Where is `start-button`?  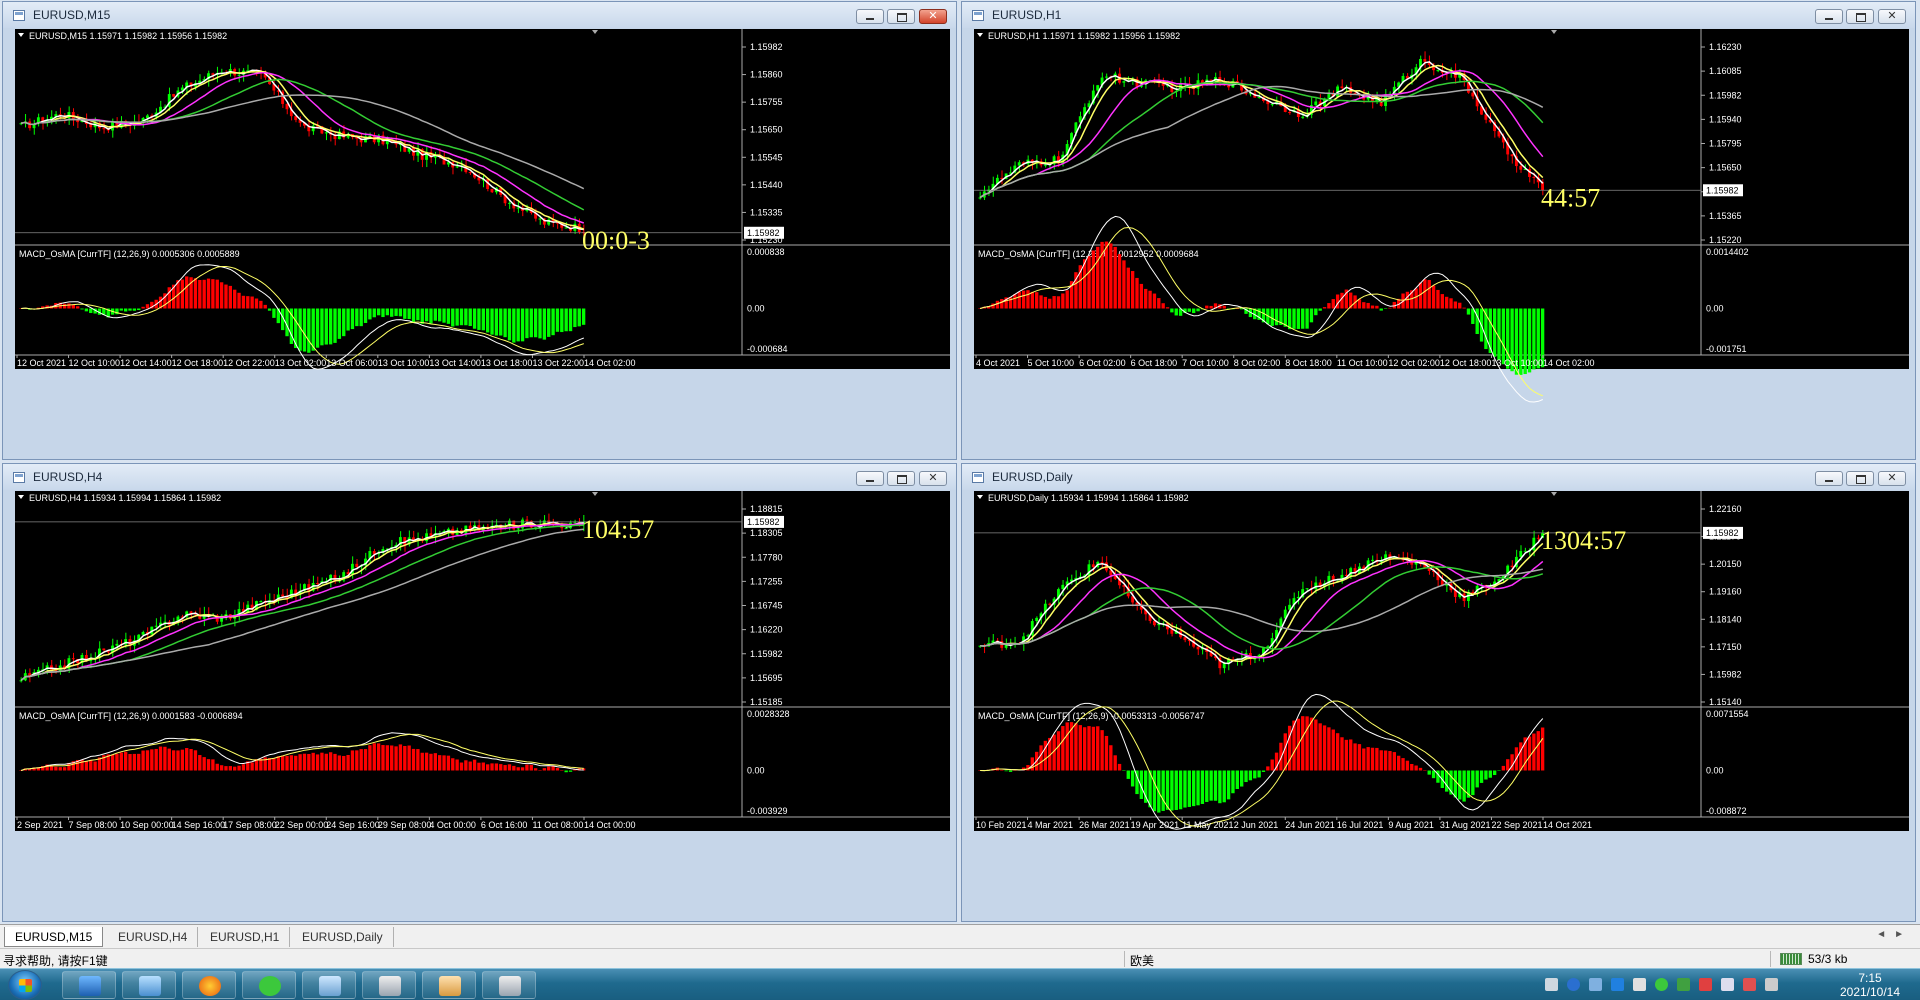
start-button is located at coordinates (25, 985).